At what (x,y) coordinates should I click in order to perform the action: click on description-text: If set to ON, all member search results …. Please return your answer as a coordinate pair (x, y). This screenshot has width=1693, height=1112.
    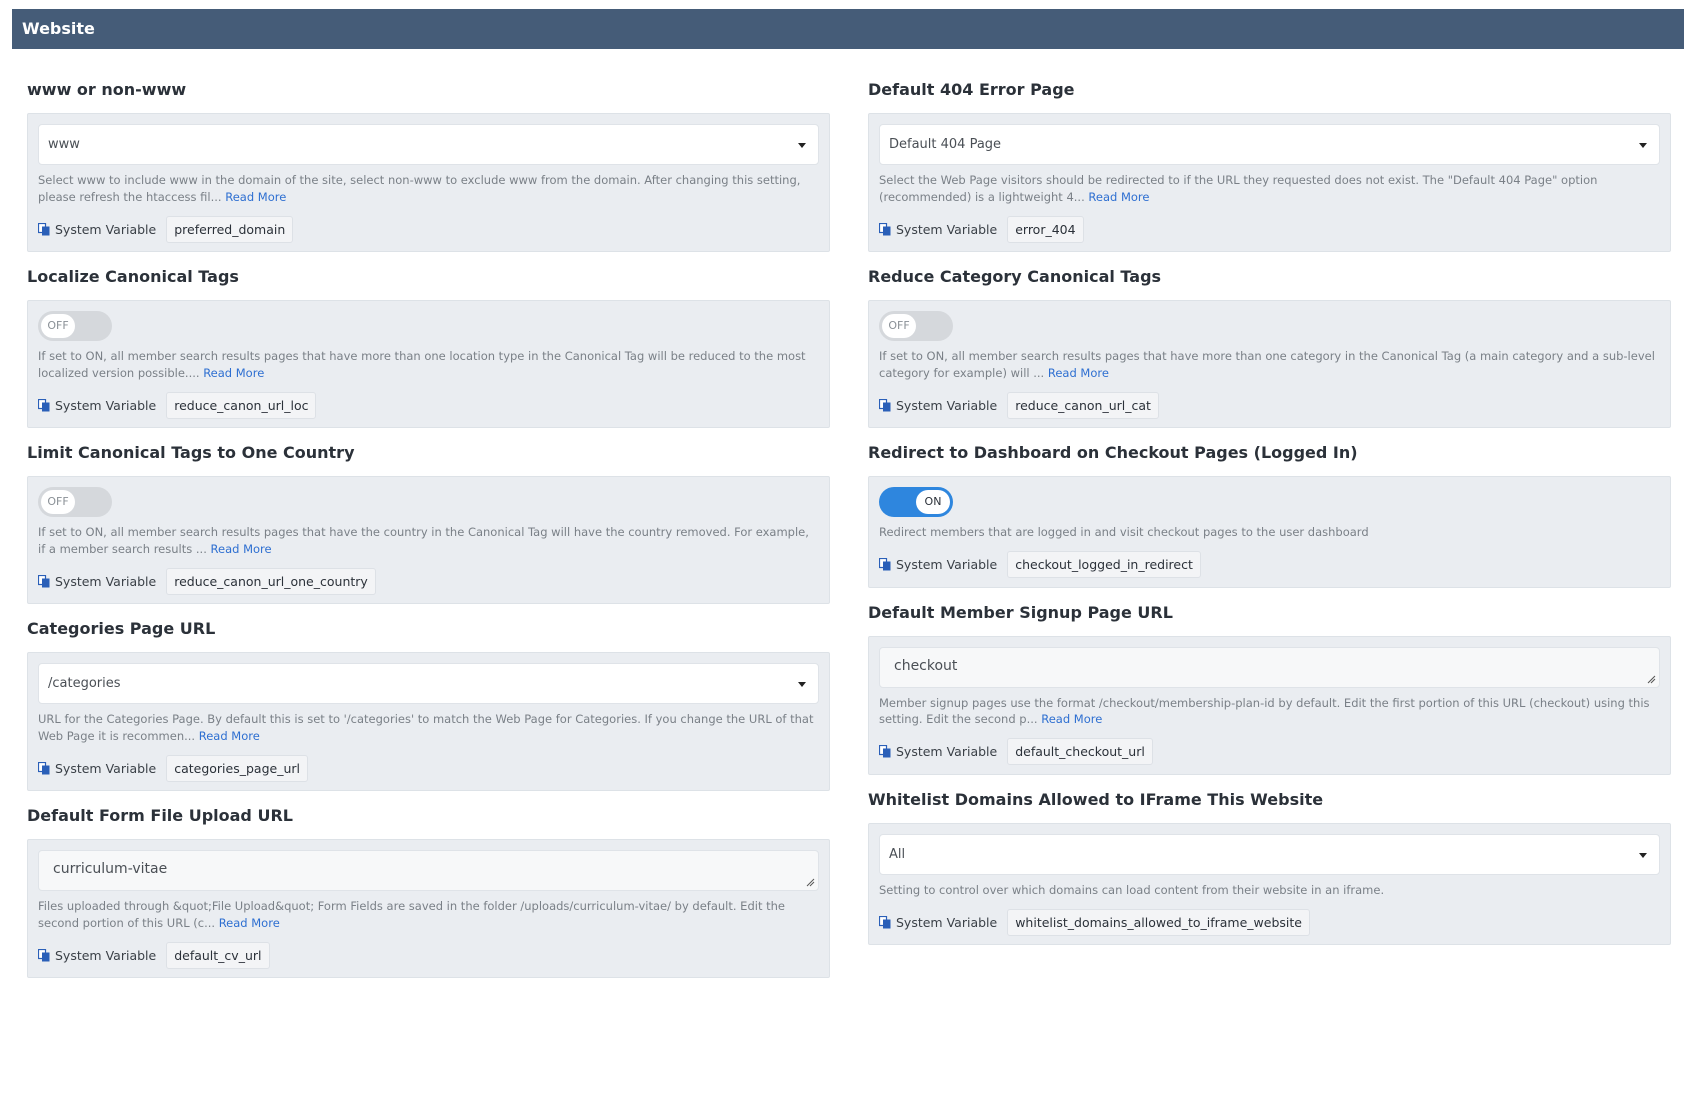
    Looking at the image, I should click on (423, 540).